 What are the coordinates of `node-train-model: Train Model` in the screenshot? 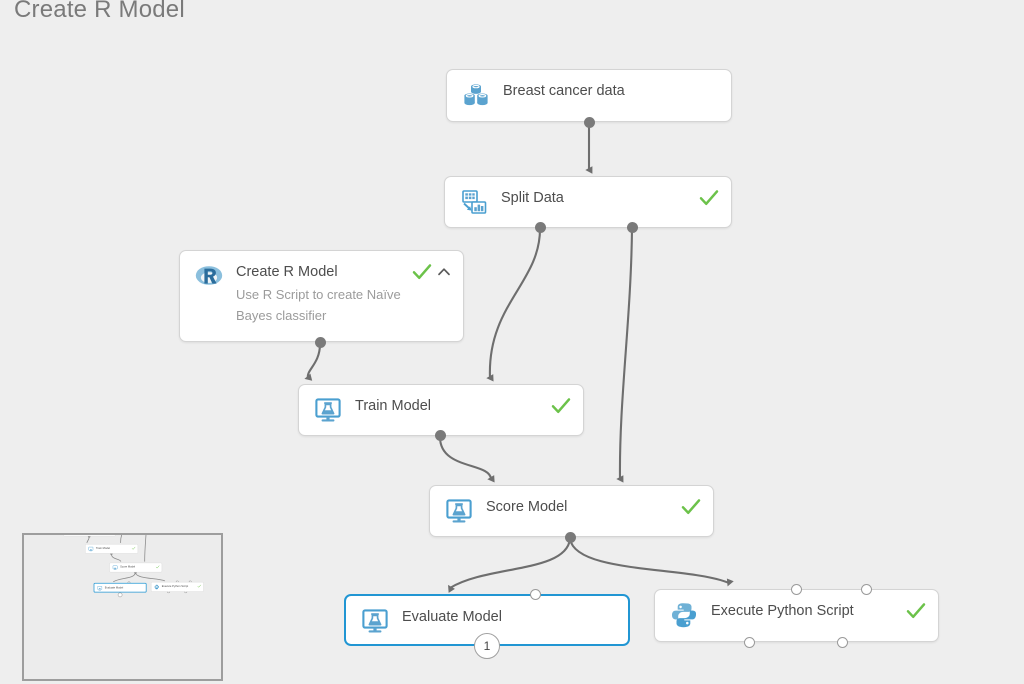 It's located at (441, 410).